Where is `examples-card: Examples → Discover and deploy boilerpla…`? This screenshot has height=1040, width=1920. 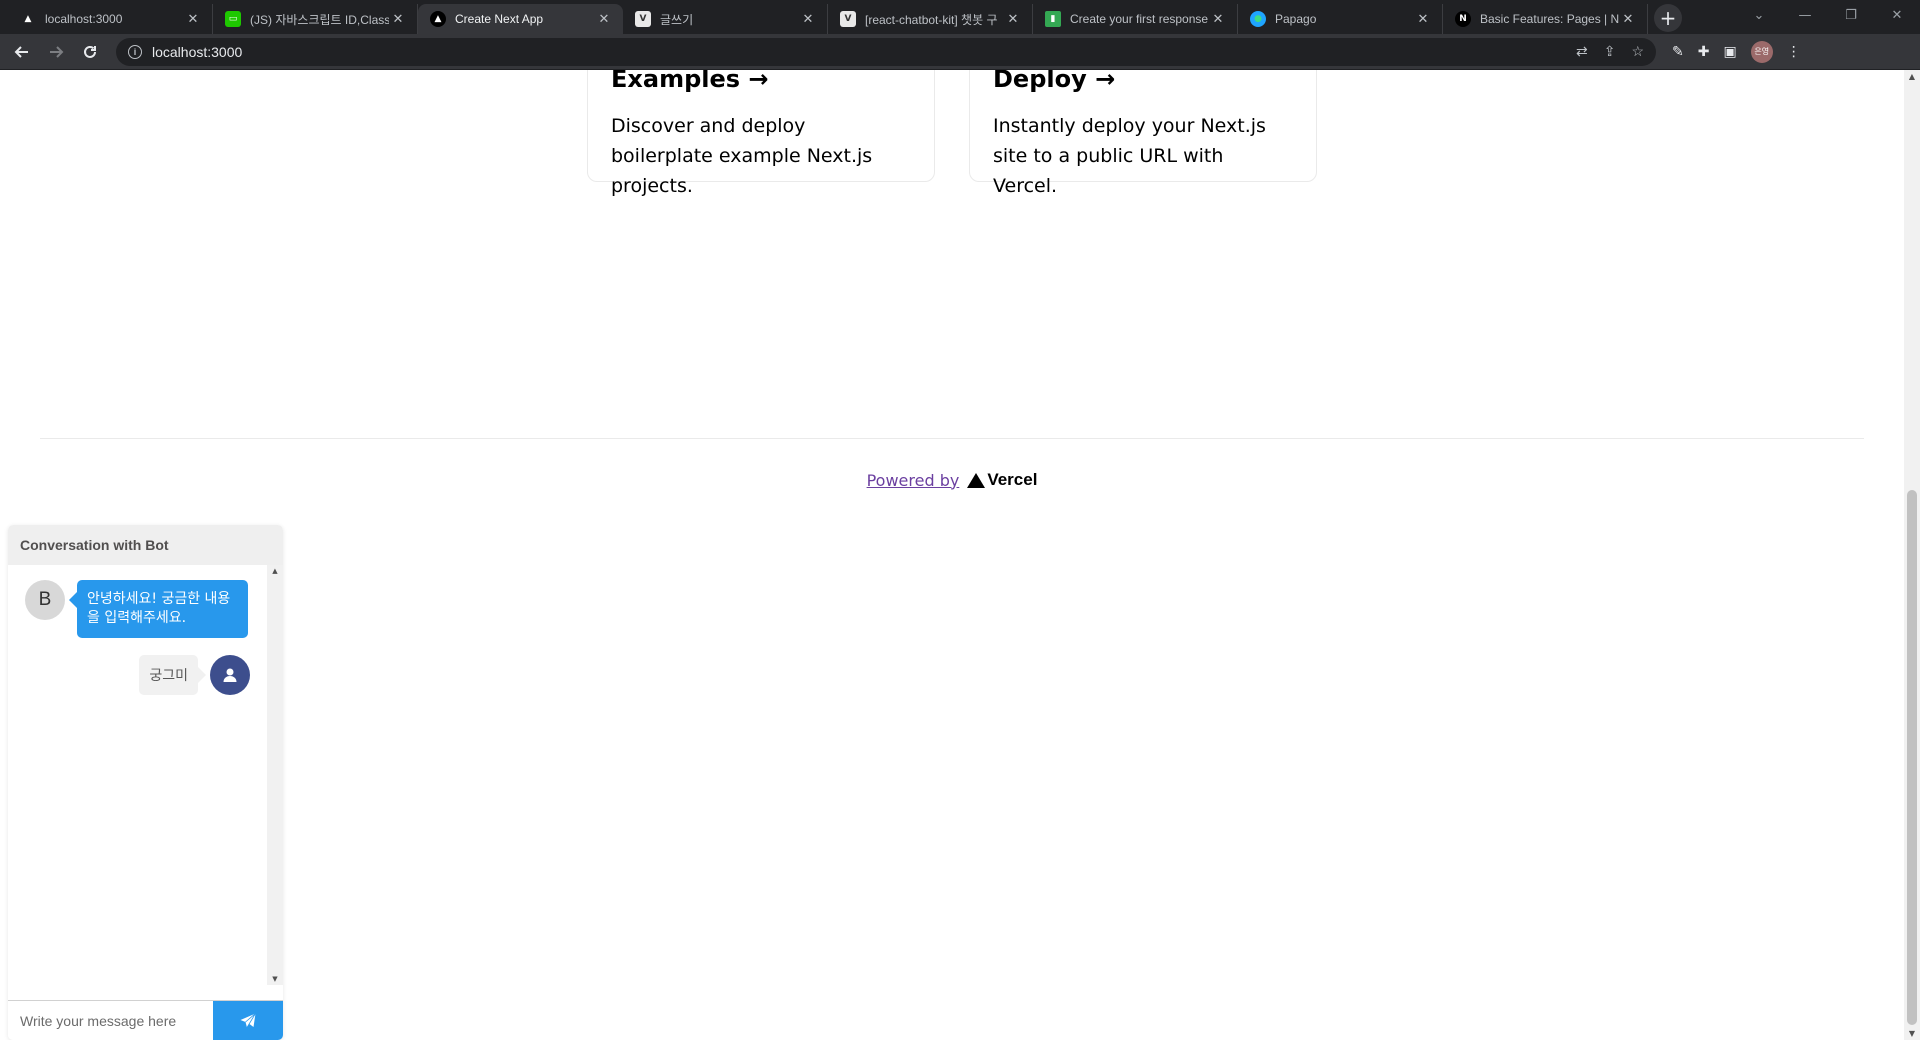
examples-card: Examples → Discover and deploy boilerpla… is located at coordinates (761, 133).